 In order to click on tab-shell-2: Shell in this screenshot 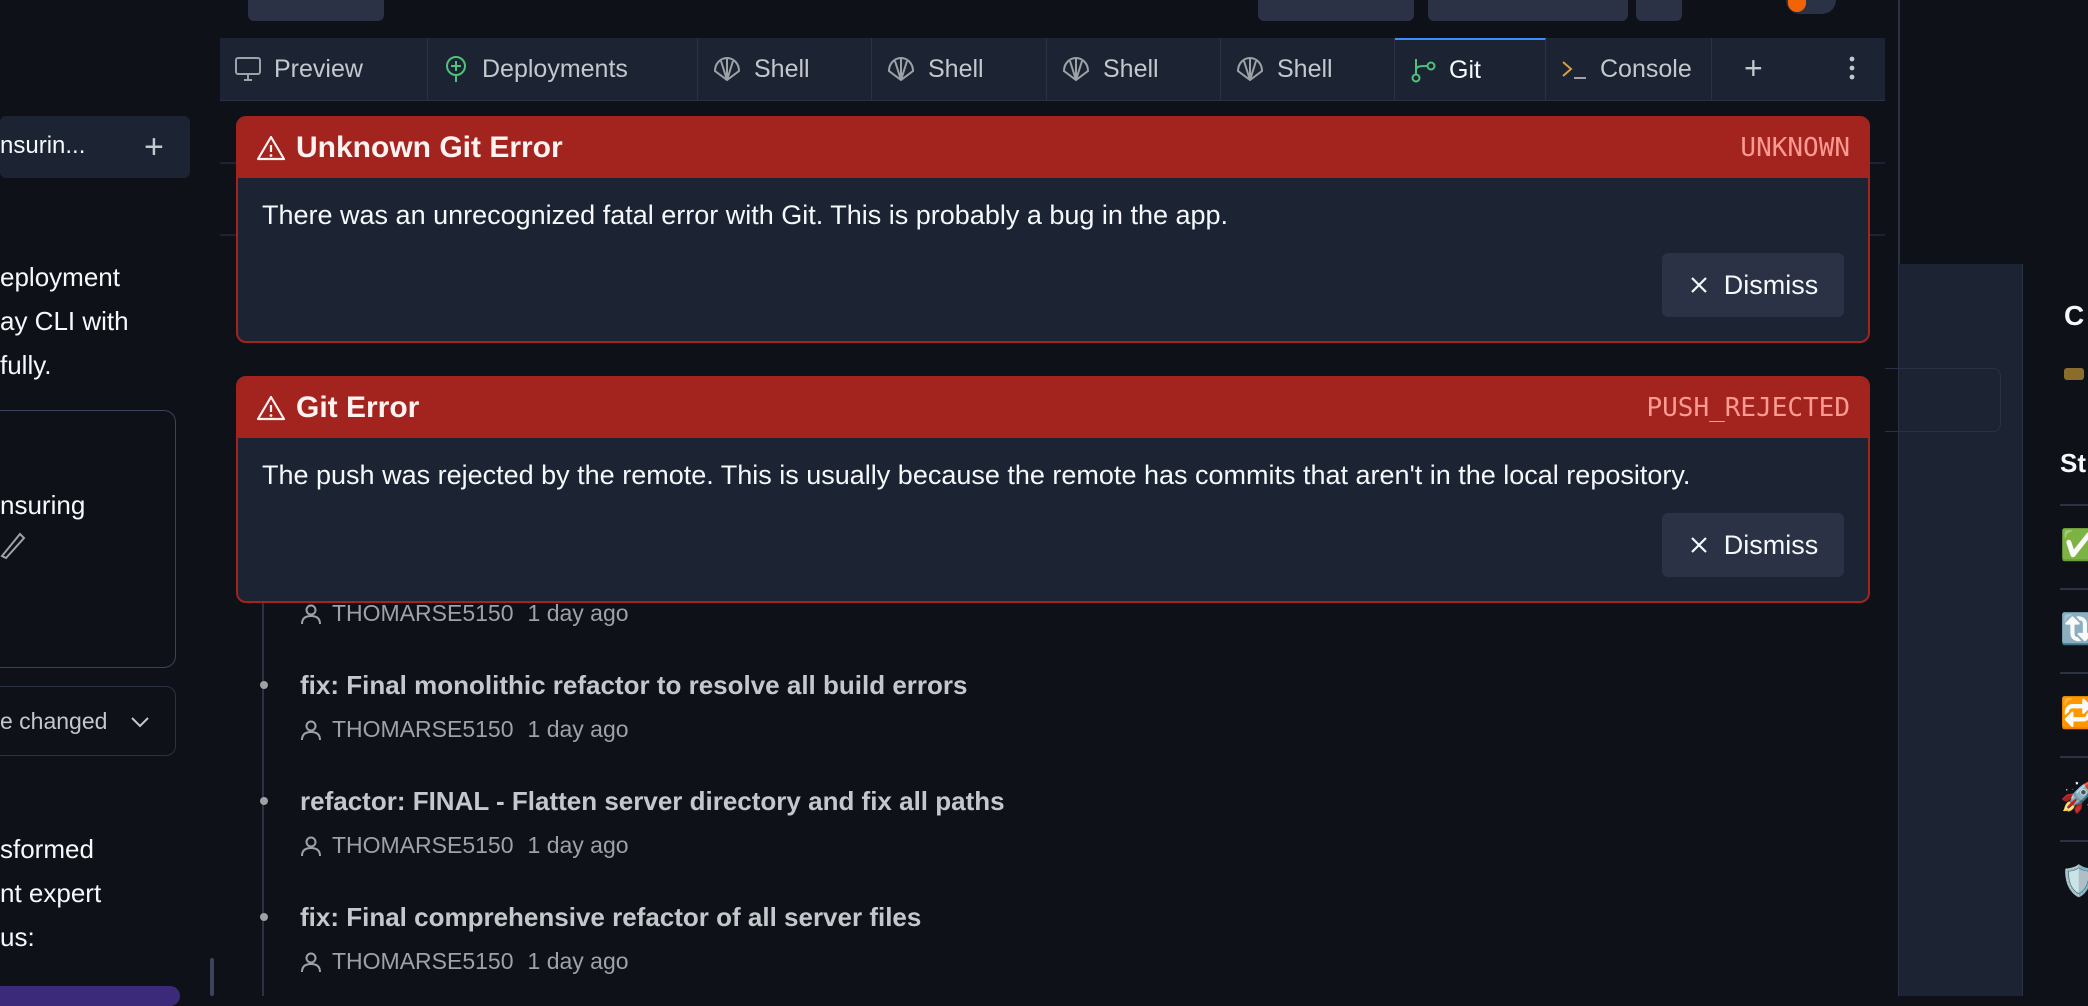, I will do `click(959, 69)`.